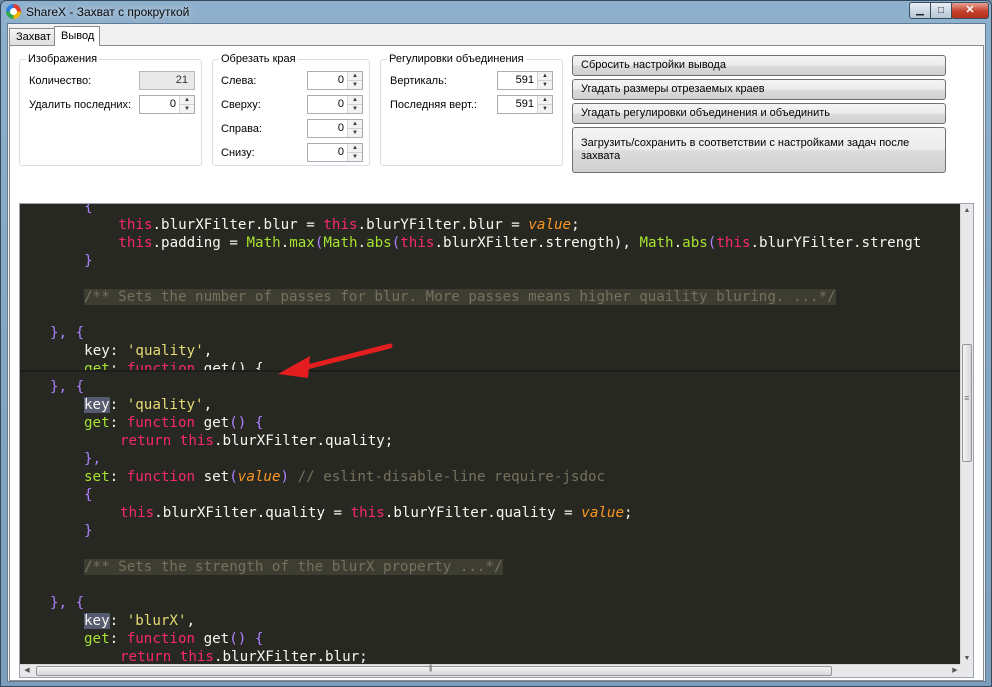  Describe the element at coordinates (335, 80) in the screenshot. I see `trim-left-stepper: 0 ▲ ▼` at that location.